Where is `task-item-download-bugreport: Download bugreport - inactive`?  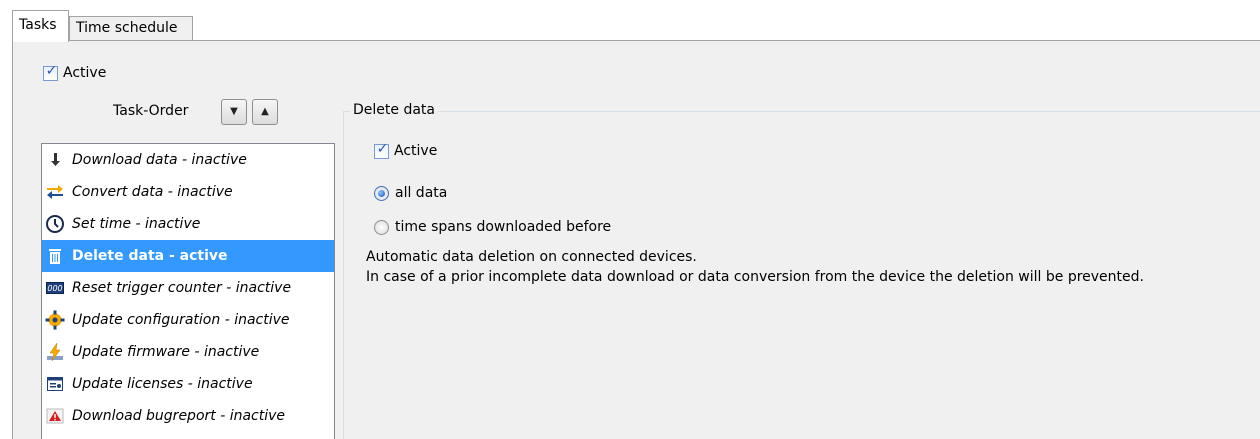
task-item-download-bugreport: Download bugreport - inactive is located at coordinates (188, 416).